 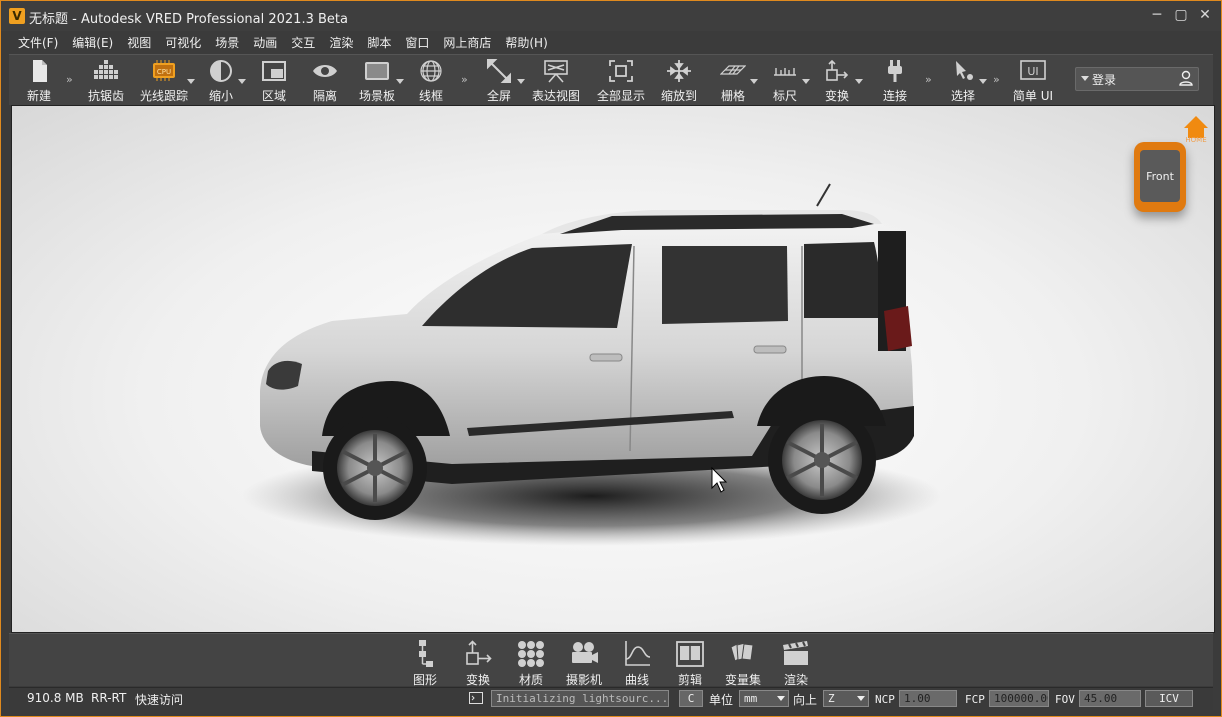 What do you see at coordinates (679, 71) in the screenshot?
I see `zoom-to-icon` at bounding box center [679, 71].